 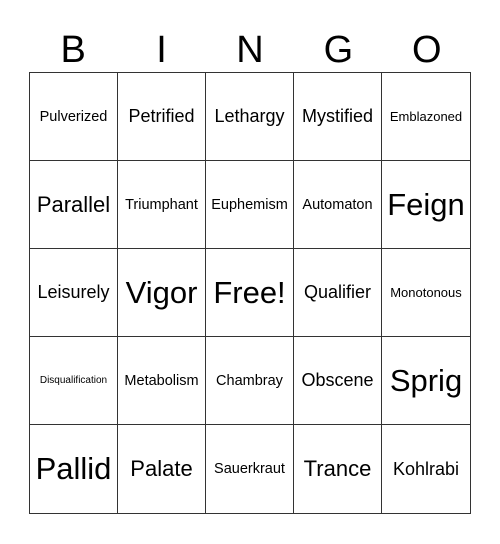 I want to click on bingo-cell: Emblazoned, so click(x=426, y=117).